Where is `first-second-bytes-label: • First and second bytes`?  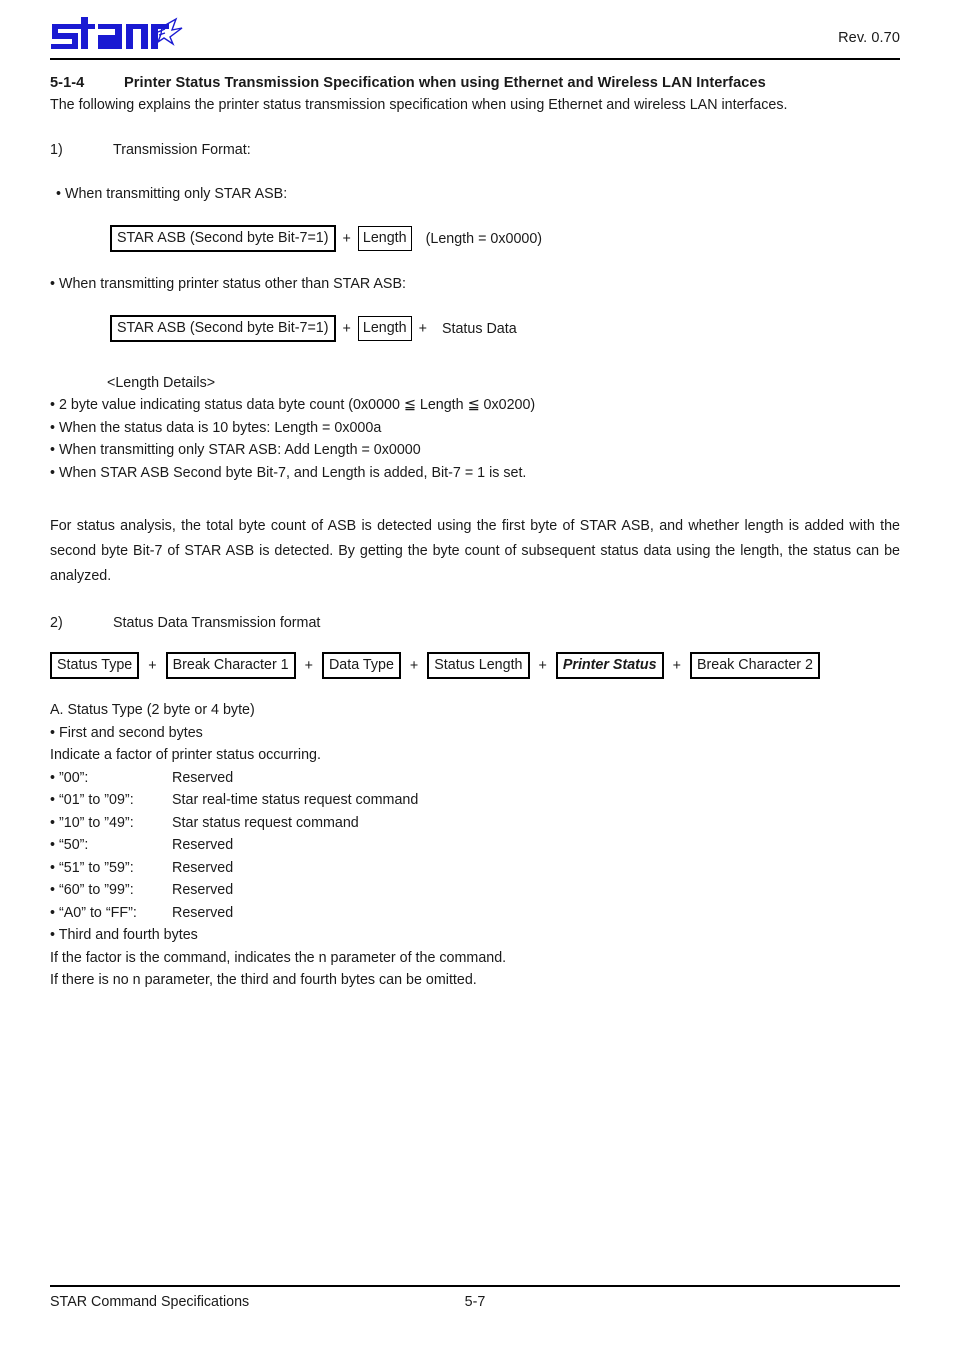
first-second-bytes-label: • First and second bytes is located at coordinates (126, 732).